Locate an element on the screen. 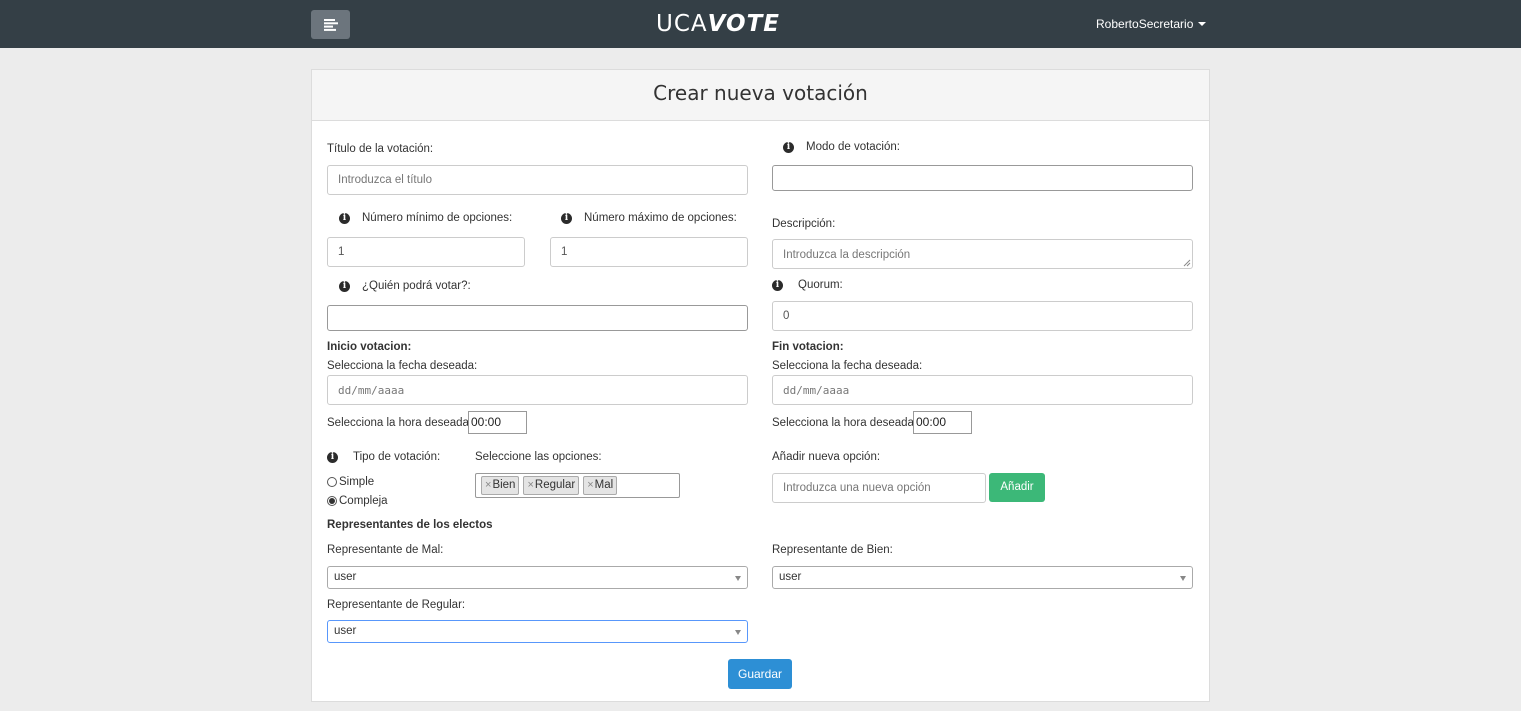 Image resolution: width=1521 pixels, height=711 pixels. rep-regular-label: Representante de Regular: is located at coordinates (396, 605).